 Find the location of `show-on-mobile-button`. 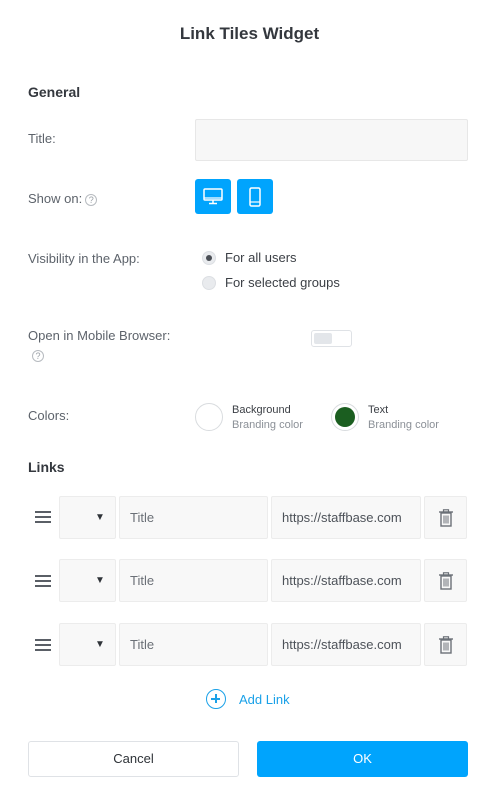

show-on-mobile-button is located at coordinates (255, 196).